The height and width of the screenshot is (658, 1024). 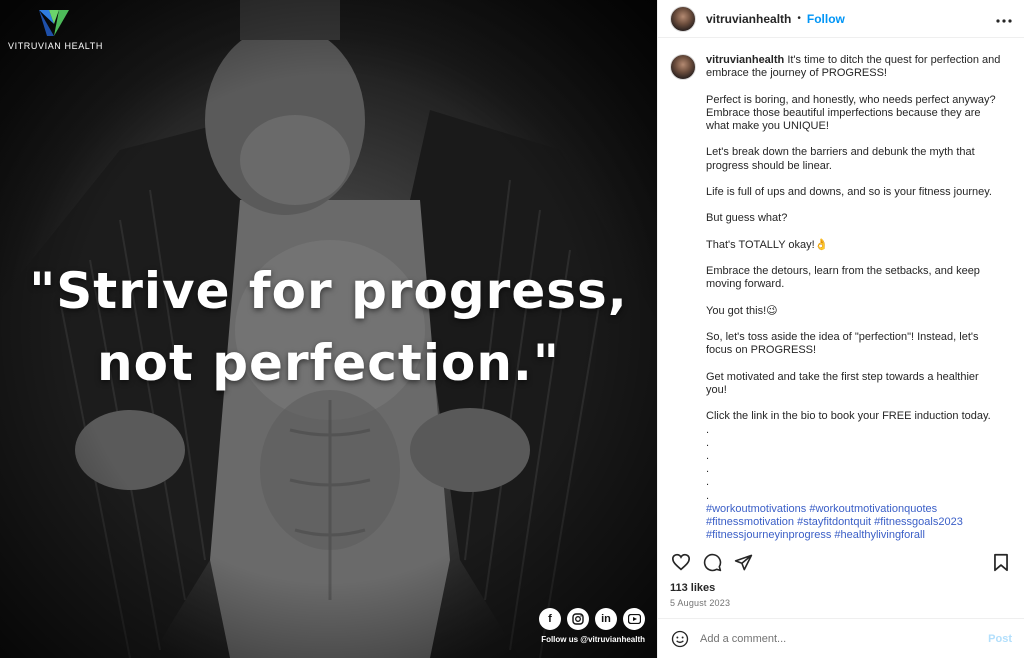 I want to click on header-username: vitruvianhealth, so click(x=748, y=19).